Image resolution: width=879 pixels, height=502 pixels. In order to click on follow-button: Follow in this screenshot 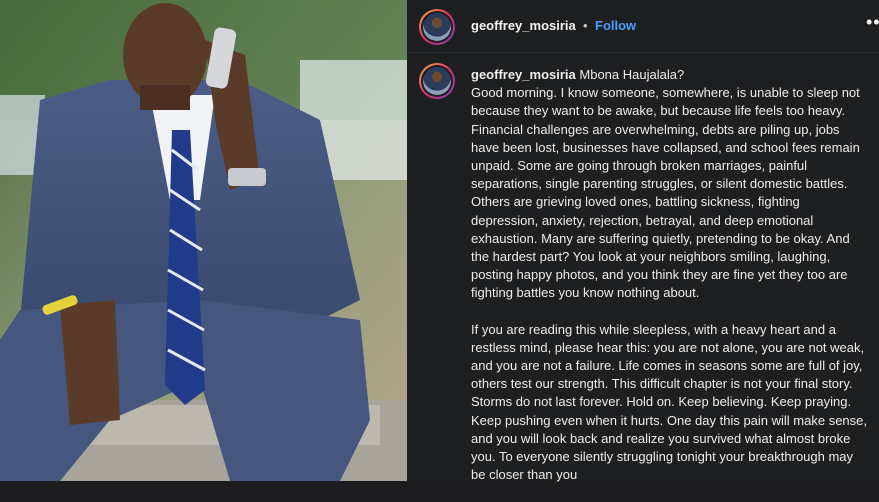, I will do `click(615, 25)`.